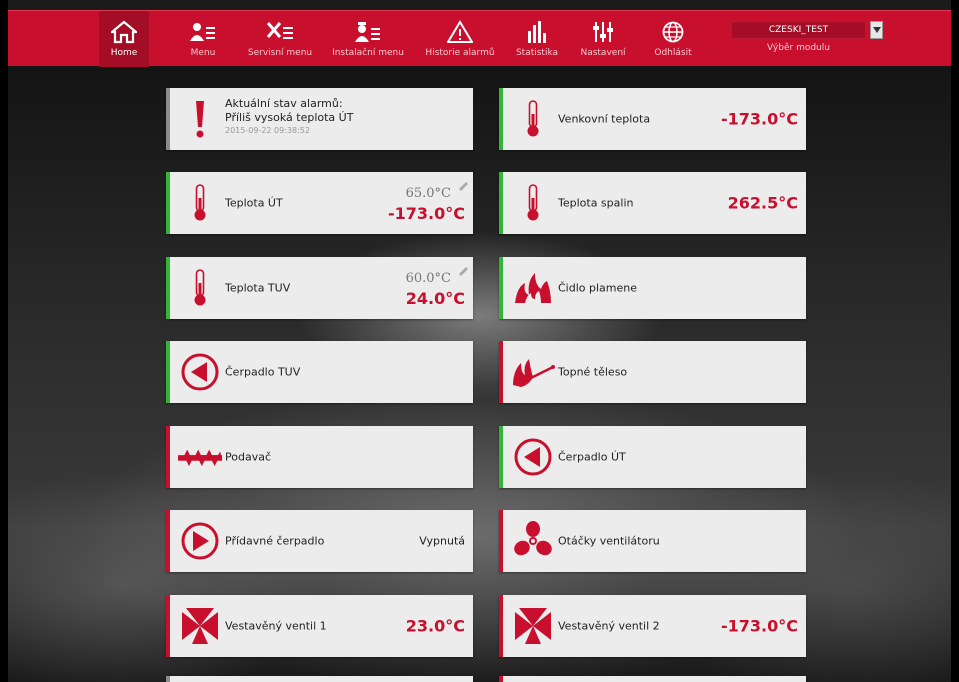 The width and height of the screenshot is (959, 682). I want to click on nav-statistics: Statistika, so click(537, 39).